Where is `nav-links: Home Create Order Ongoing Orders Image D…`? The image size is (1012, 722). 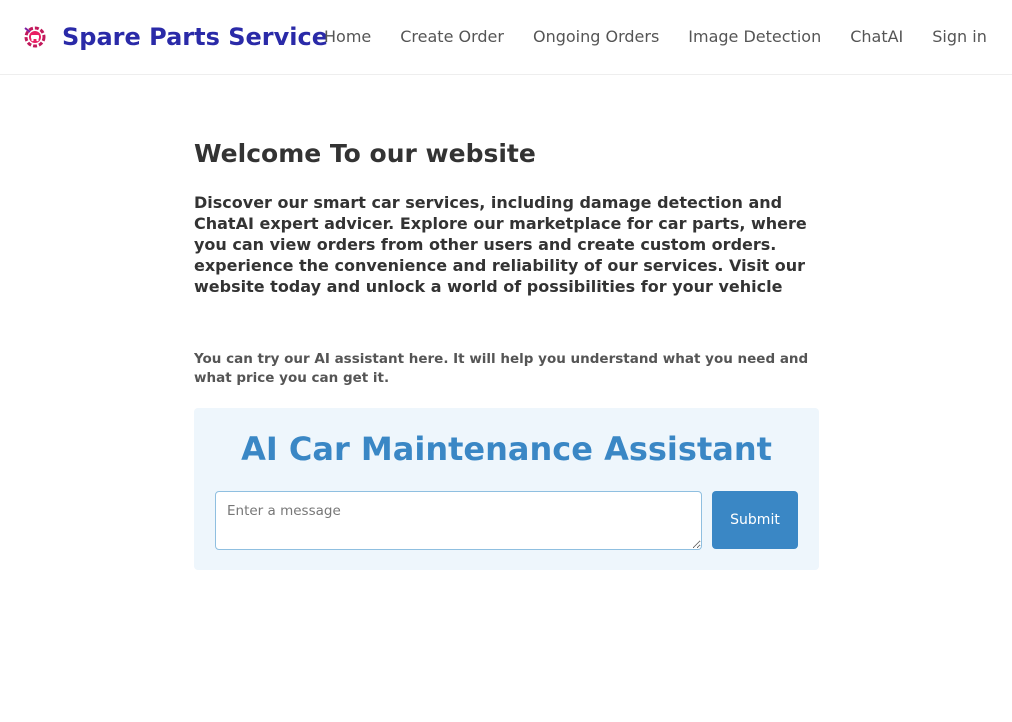 nav-links: Home Create Order Ongoing Orders Image D… is located at coordinates (655, 37).